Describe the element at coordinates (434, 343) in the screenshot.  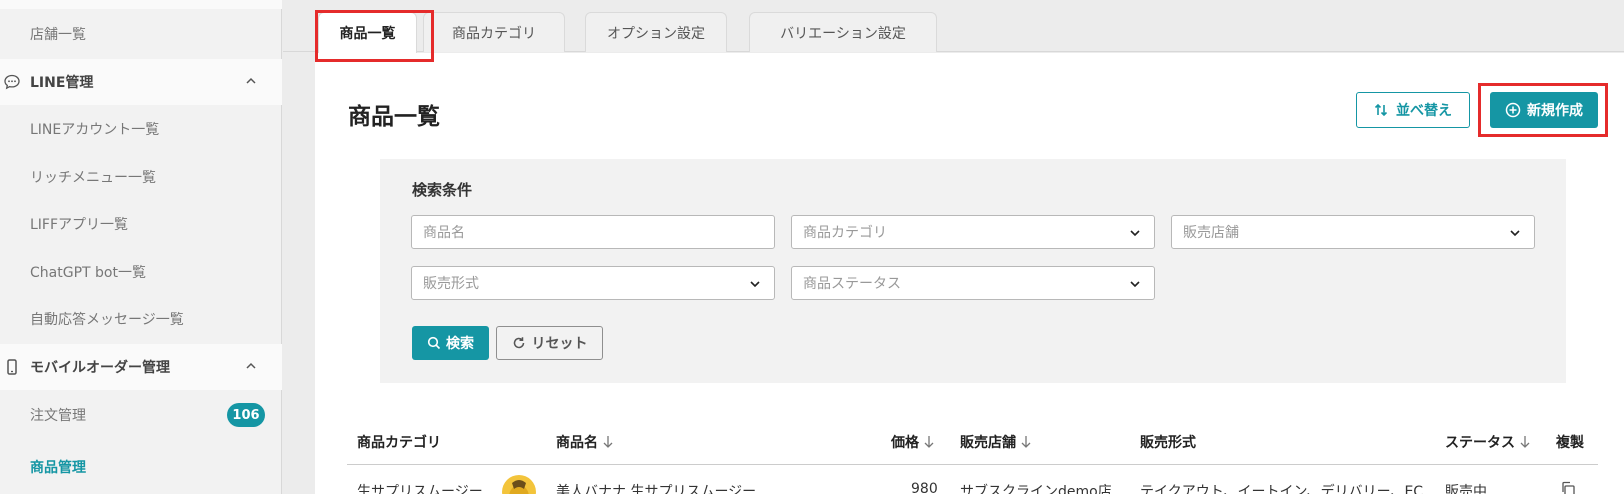
I see `search-icon` at that location.